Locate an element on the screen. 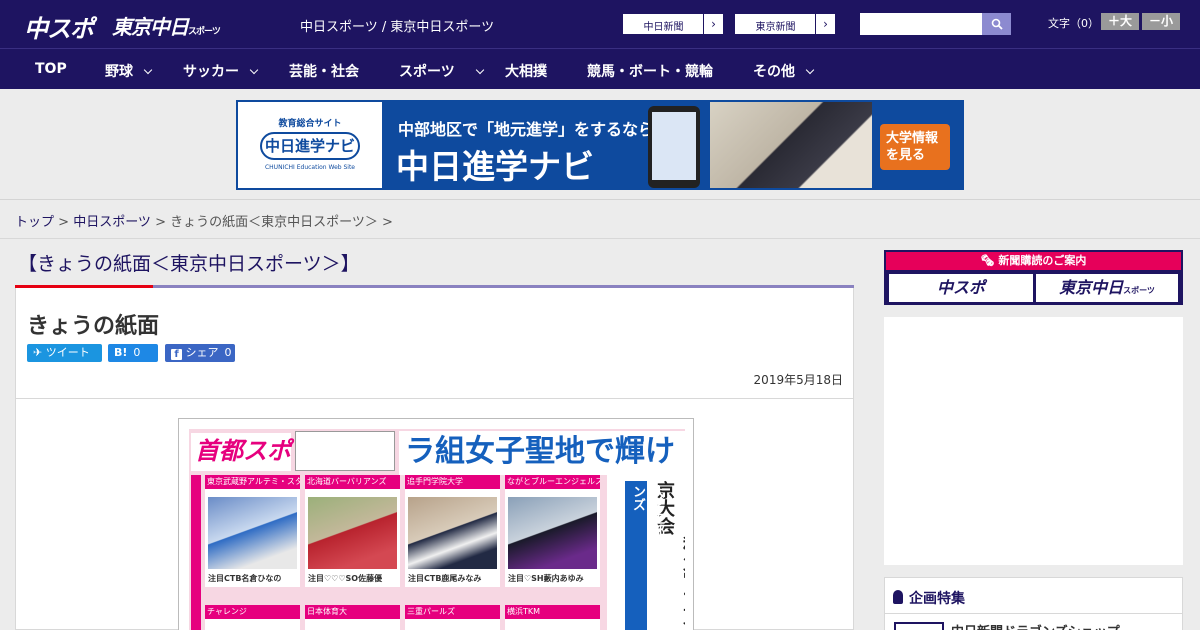 The width and height of the screenshot is (1200, 630). nav-label: 芸能・社会 is located at coordinates (324, 72).